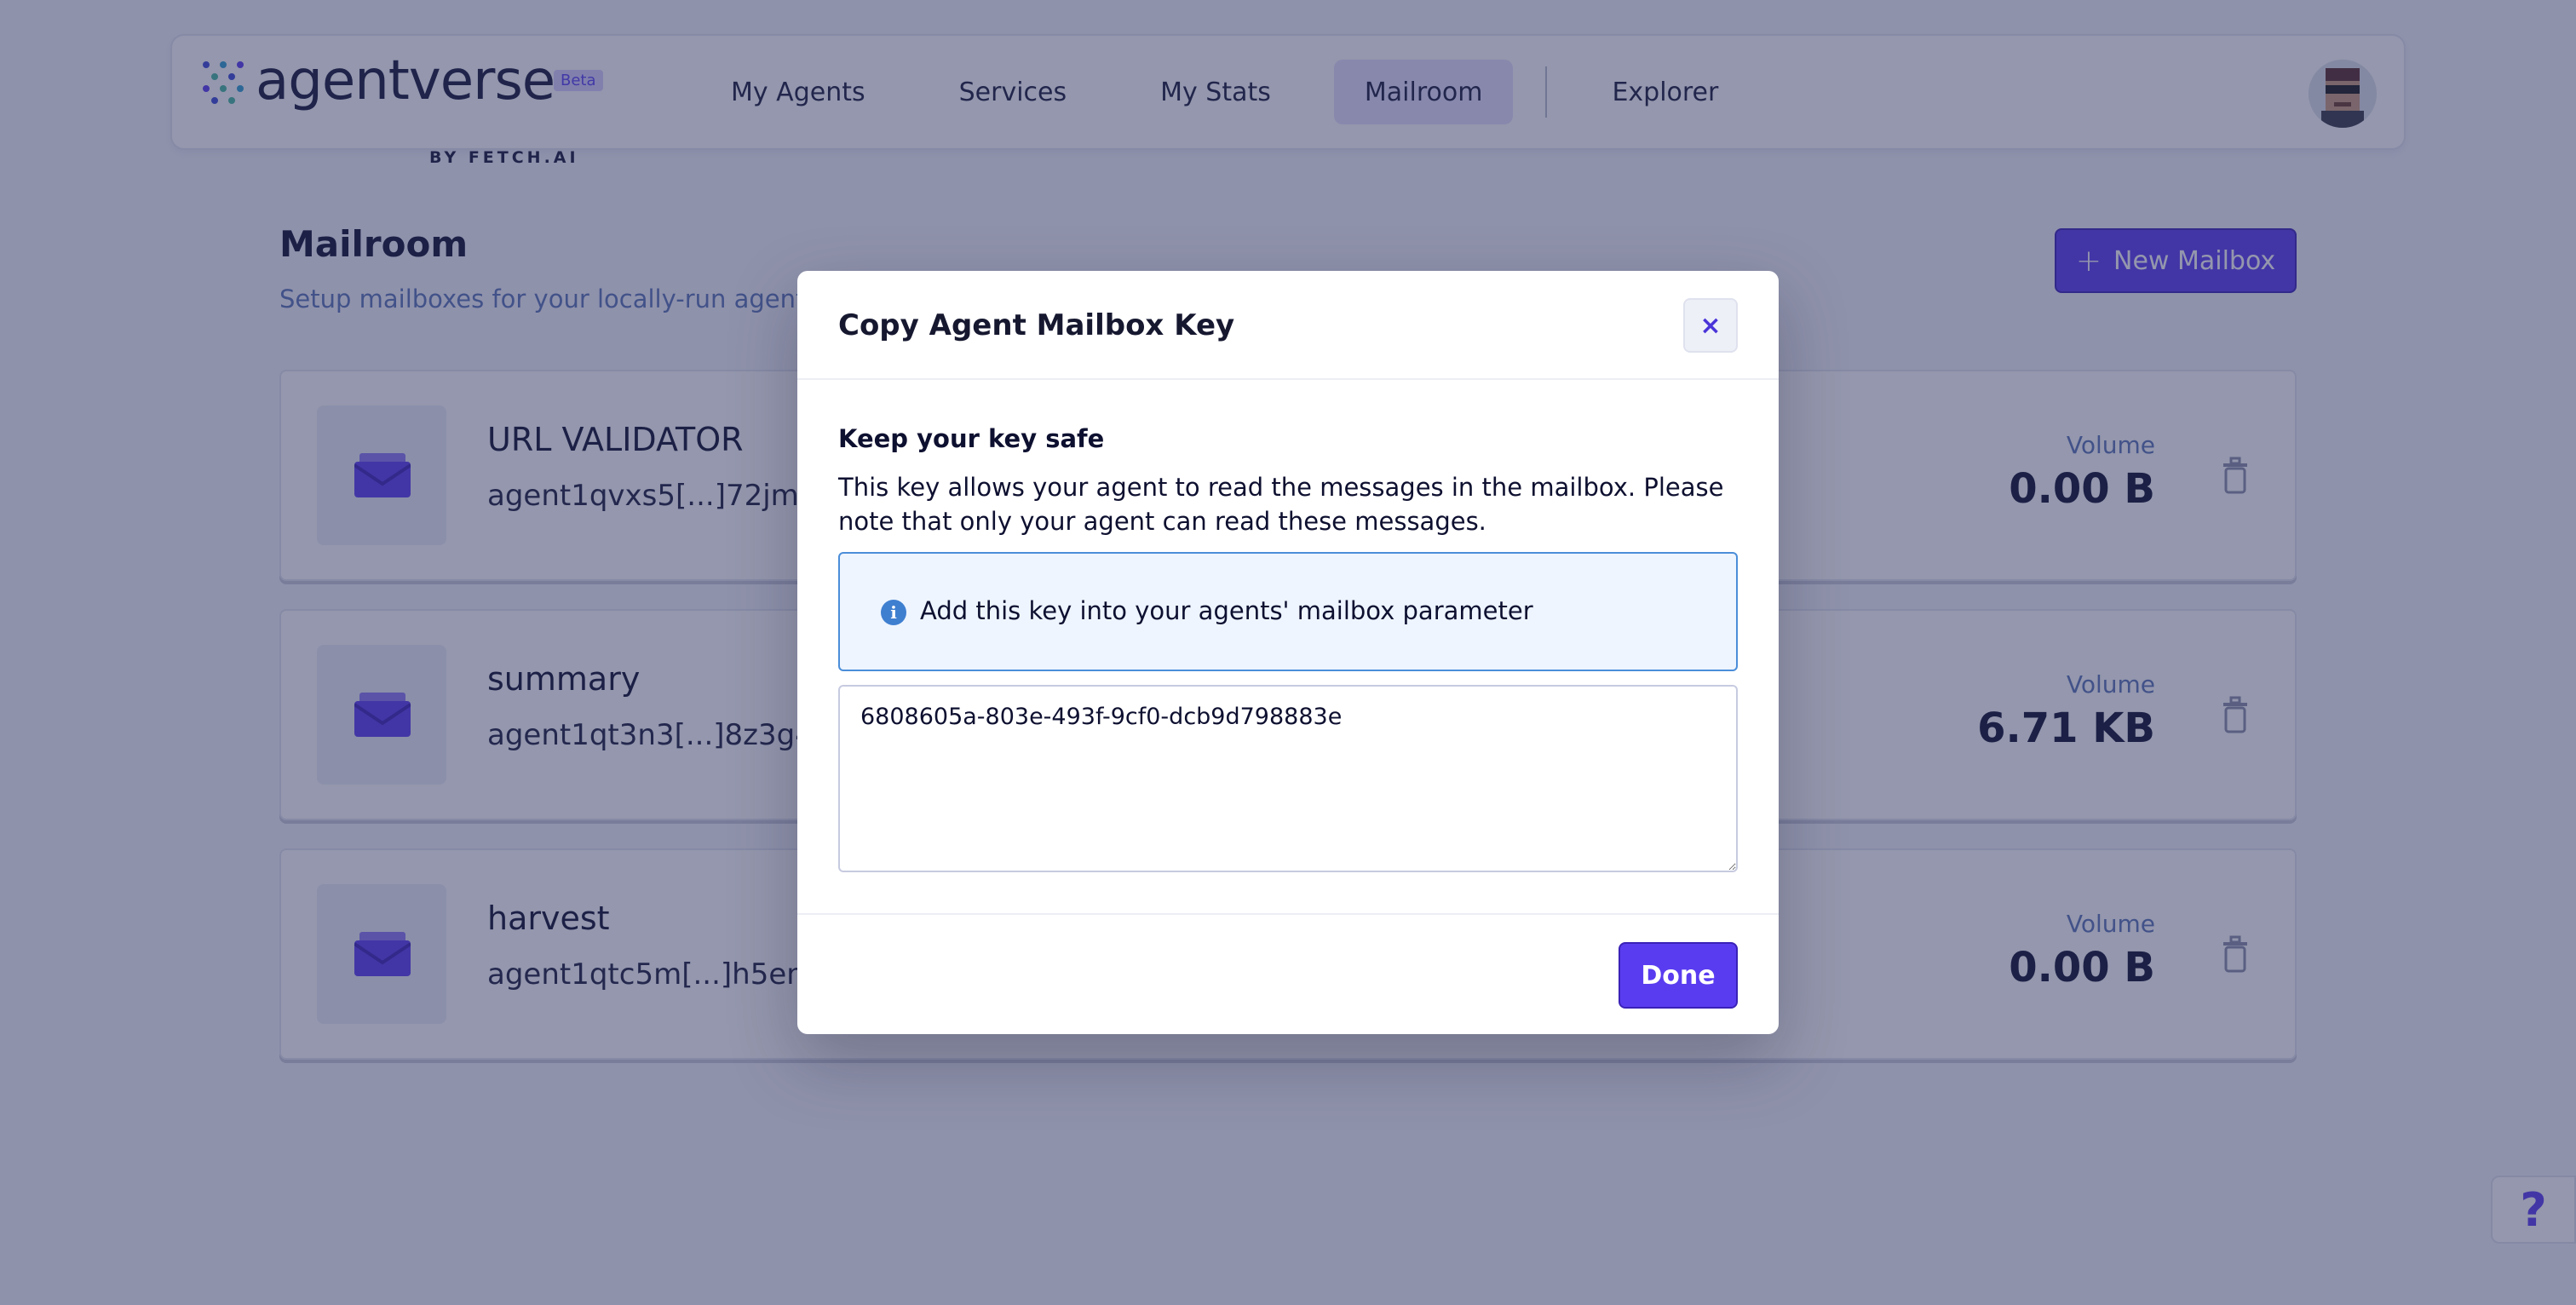 The width and height of the screenshot is (2576, 1305). Describe the element at coordinates (1036, 325) in the screenshot. I see `dialog-title: Copy Agent Mailbox Key` at that location.